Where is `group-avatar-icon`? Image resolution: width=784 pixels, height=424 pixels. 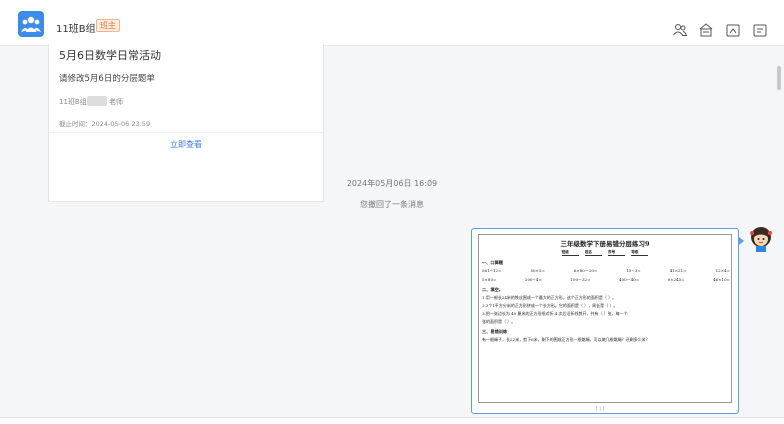
group-avatar-icon is located at coordinates (31, 24).